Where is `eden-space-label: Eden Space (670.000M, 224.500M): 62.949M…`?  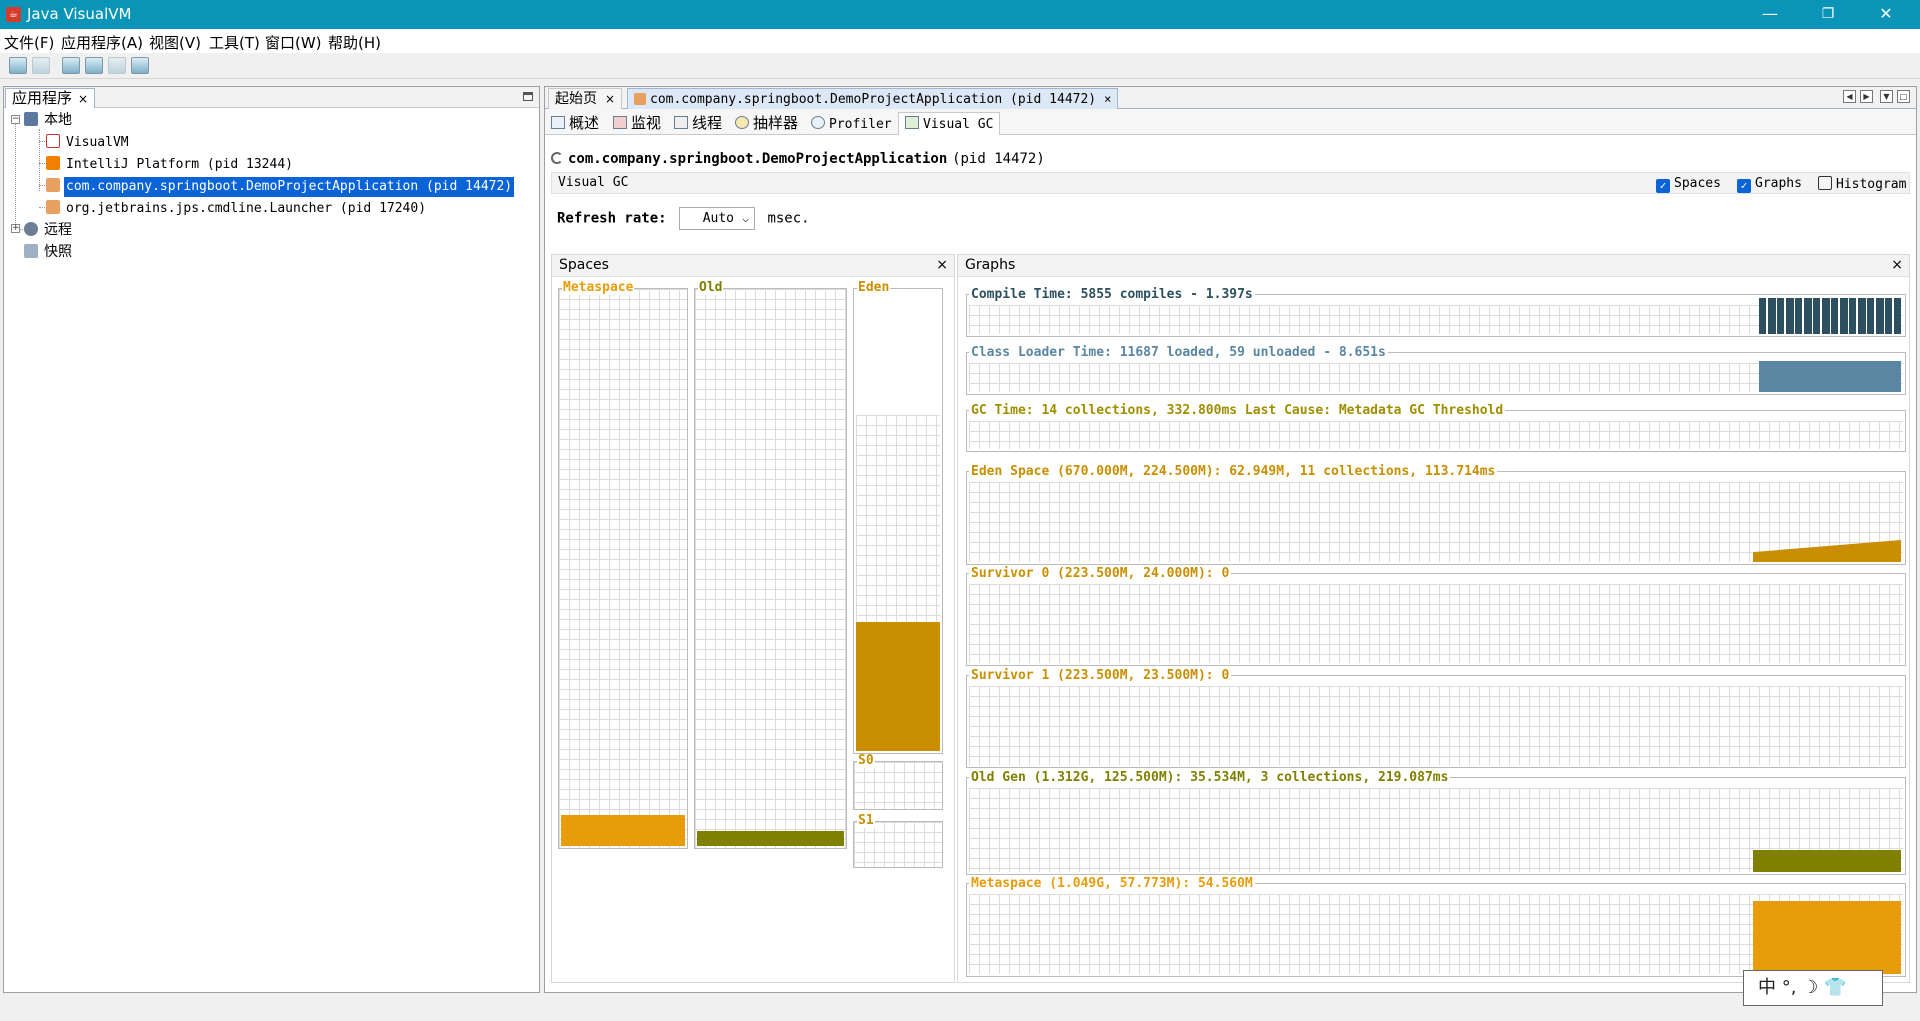
eden-space-label: Eden Space (670.000M, 224.500M): 62.949M… is located at coordinates (1233, 471).